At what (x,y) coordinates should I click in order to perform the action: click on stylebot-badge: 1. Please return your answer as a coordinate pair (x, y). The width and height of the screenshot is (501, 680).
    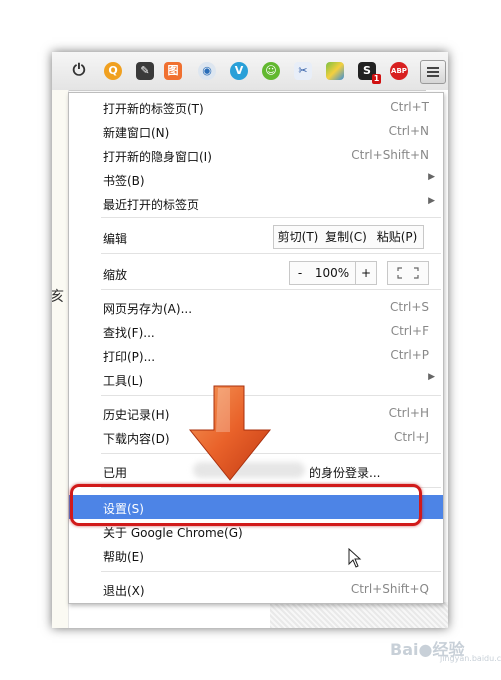
    Looking at the image, I should click on (376, 79).